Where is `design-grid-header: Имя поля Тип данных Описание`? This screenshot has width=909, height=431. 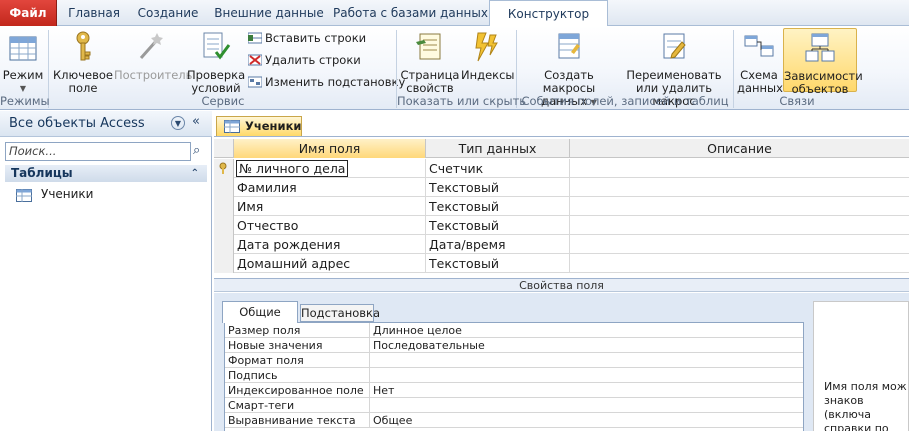
design-grid-header: Имя поля Тип данных Описание is located at coordinates (561, 148).